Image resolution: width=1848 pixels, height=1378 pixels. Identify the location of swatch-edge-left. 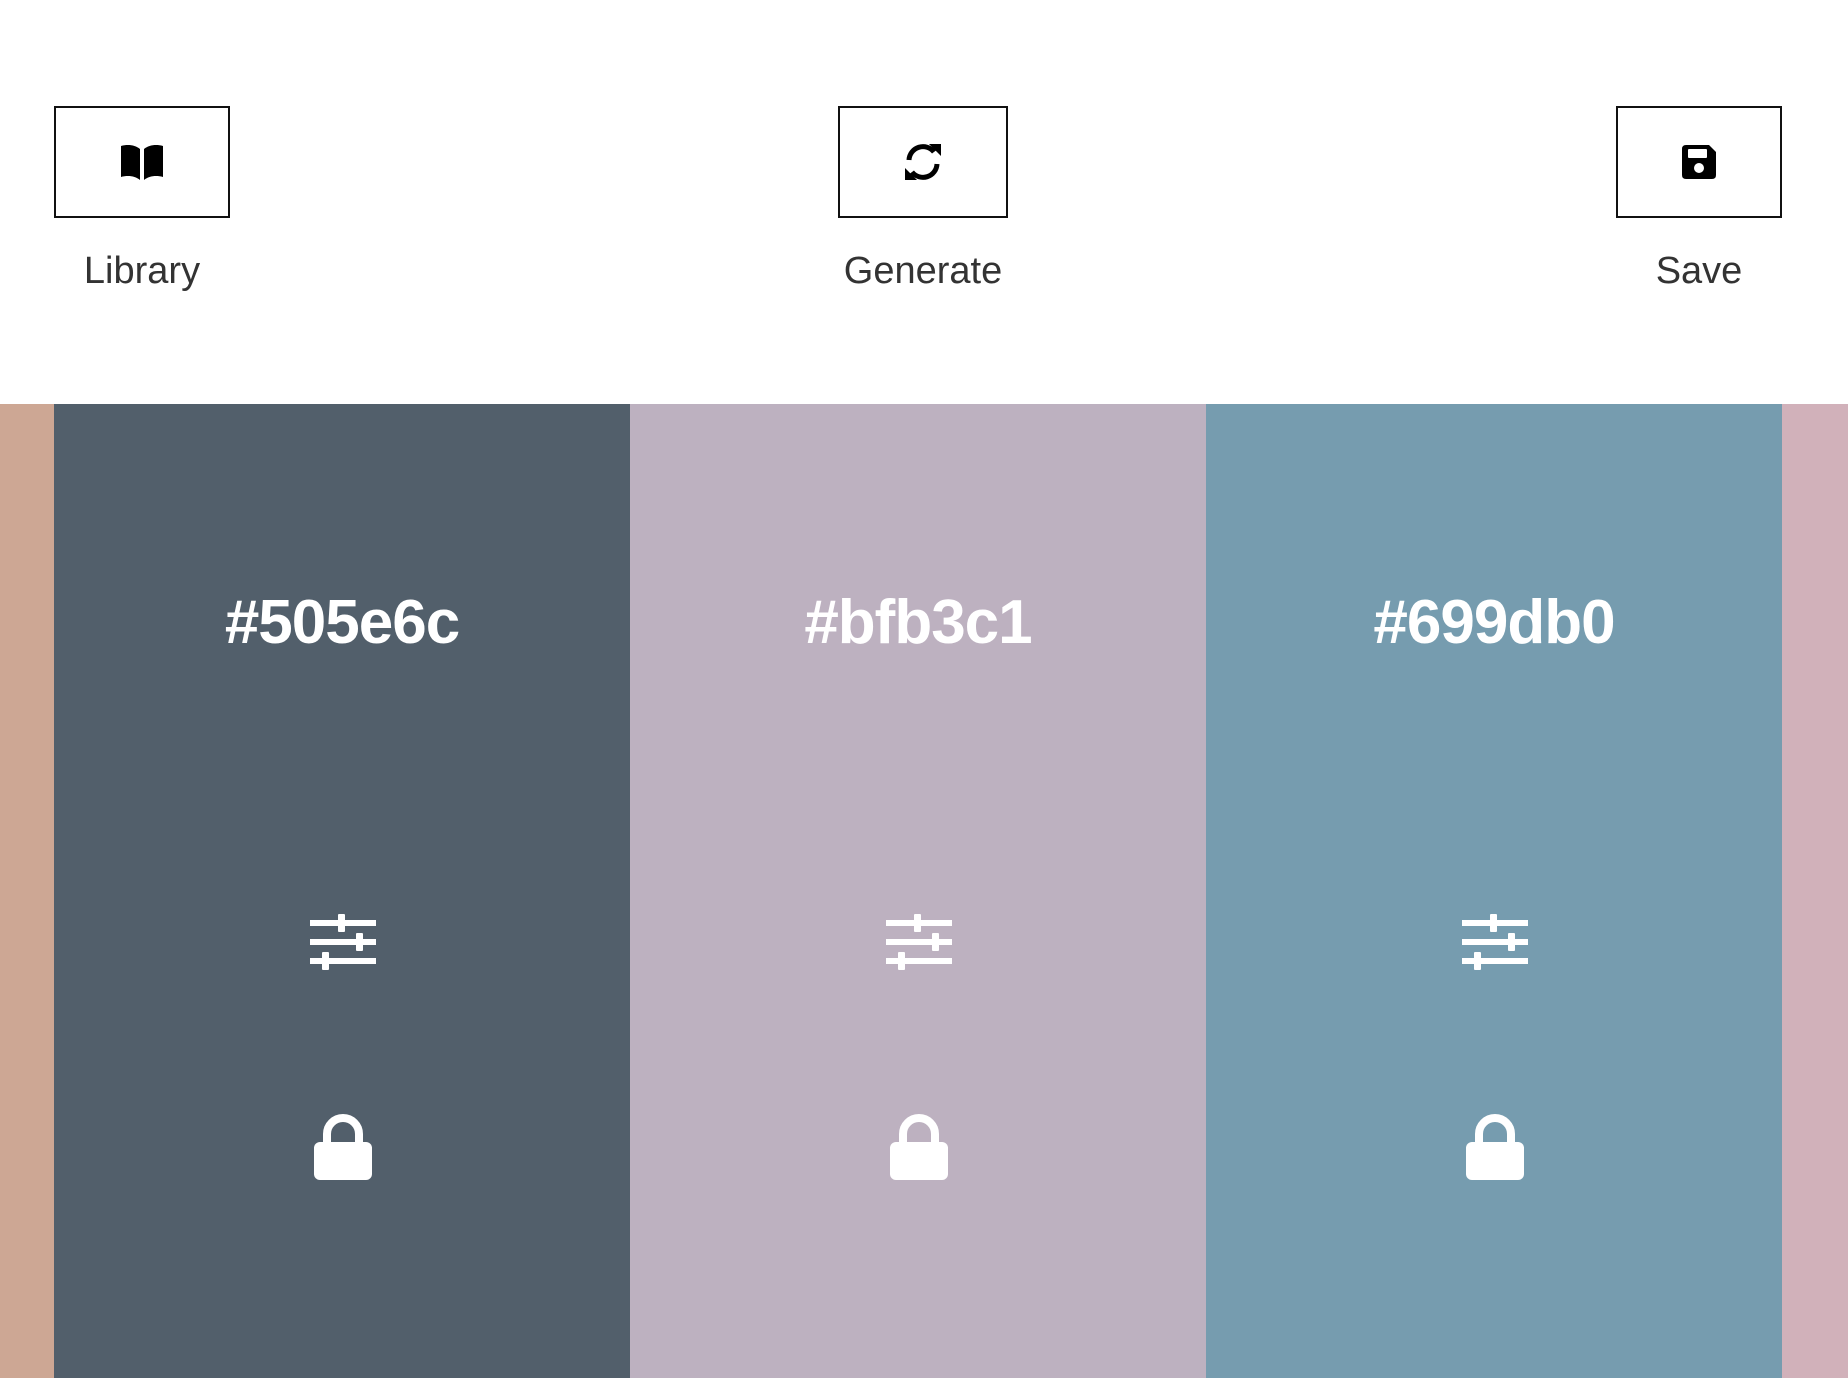
(27, 891).